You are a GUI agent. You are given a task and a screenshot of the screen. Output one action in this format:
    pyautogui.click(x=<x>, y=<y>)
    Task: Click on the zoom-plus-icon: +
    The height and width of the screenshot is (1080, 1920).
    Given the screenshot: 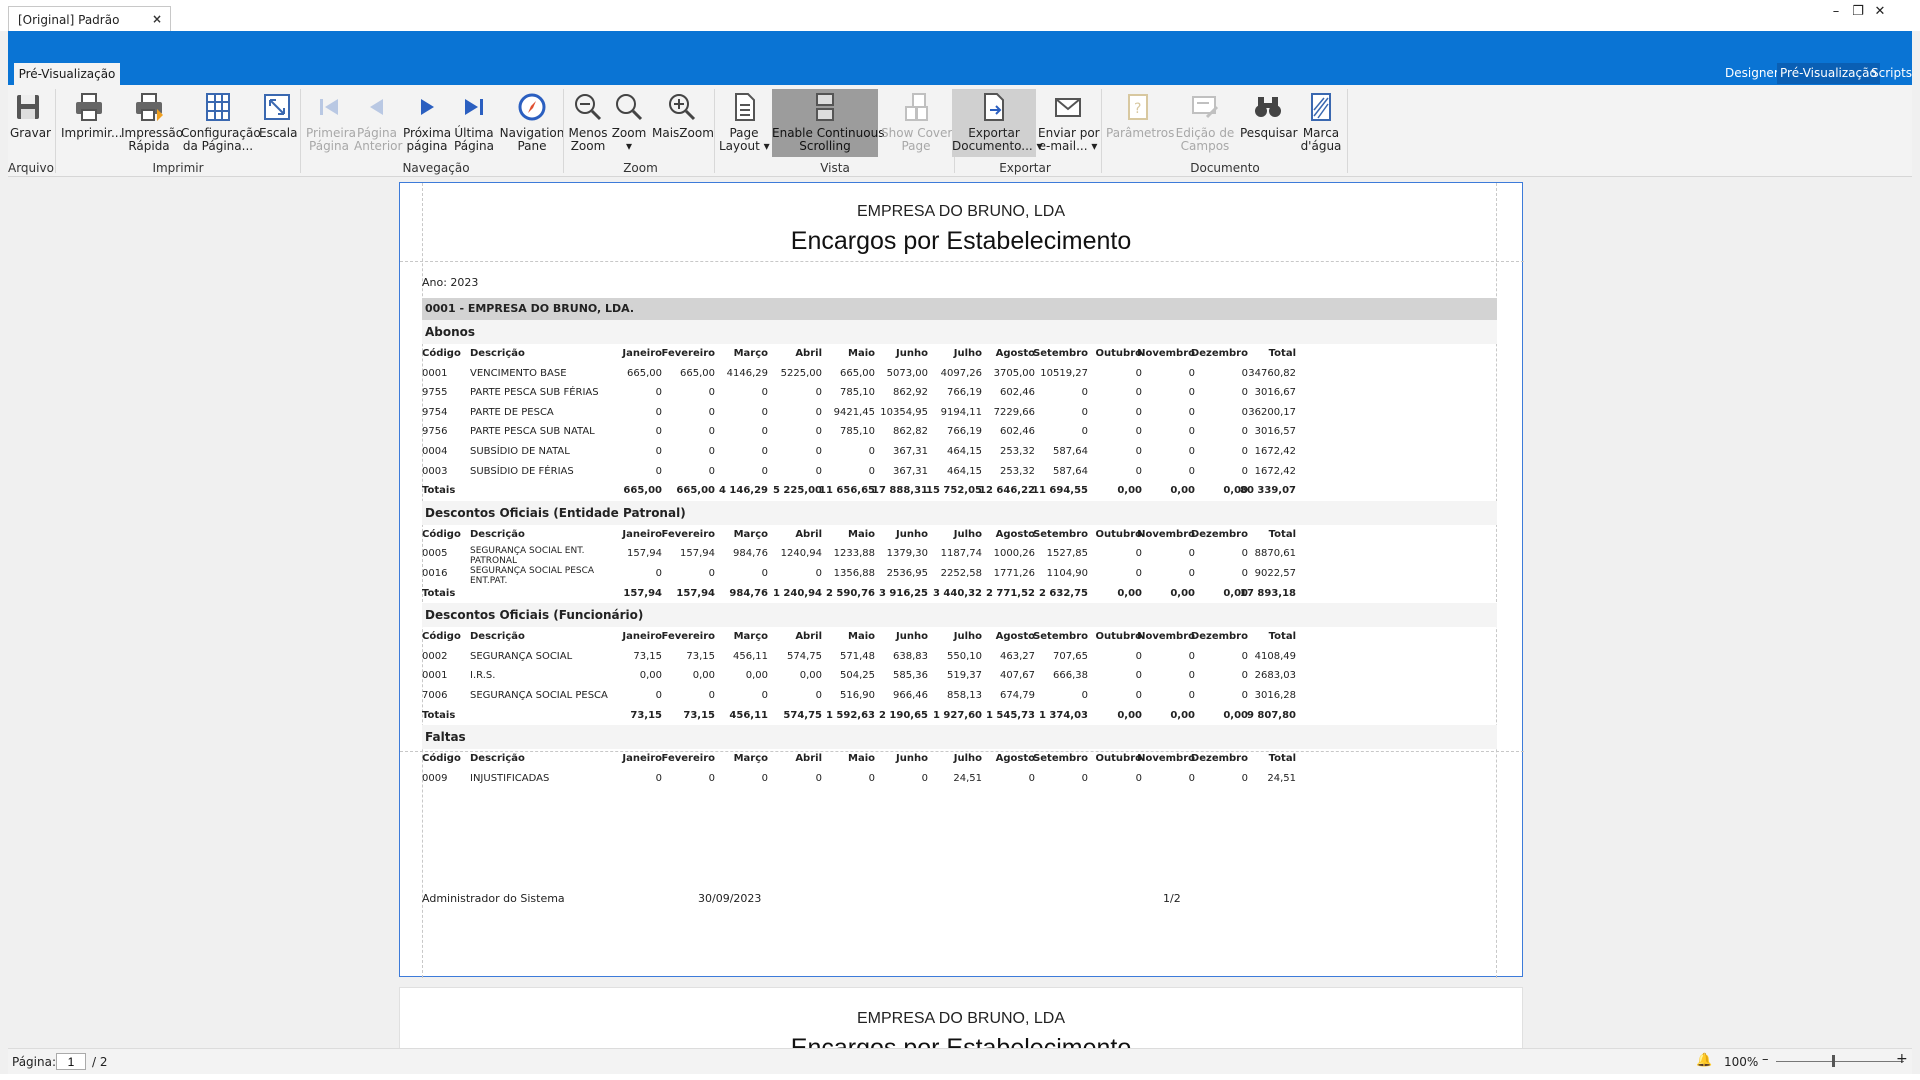 What is the action you would take?
    pyautogui.click(x=1902, y=1059)
    